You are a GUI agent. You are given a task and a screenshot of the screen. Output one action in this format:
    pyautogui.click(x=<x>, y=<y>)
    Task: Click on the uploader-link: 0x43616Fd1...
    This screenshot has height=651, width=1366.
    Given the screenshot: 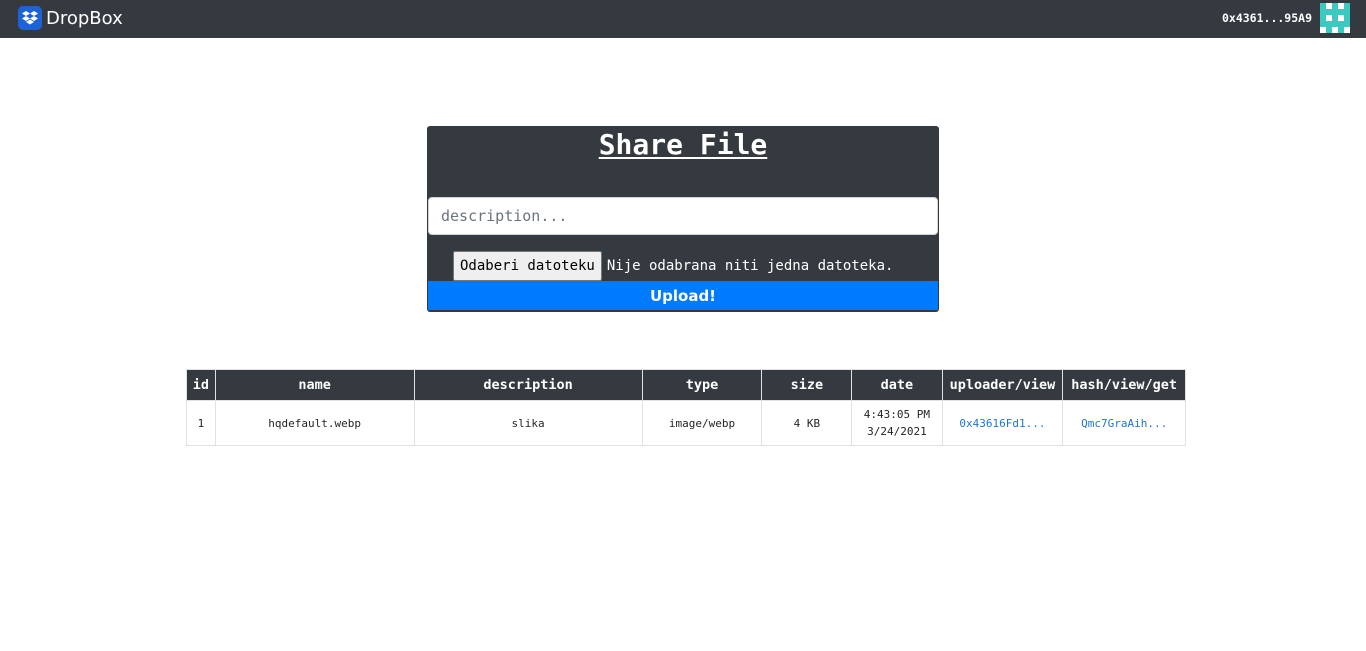 What is the action you would take?
    pyautogui.click(x=1002, y=423)
    